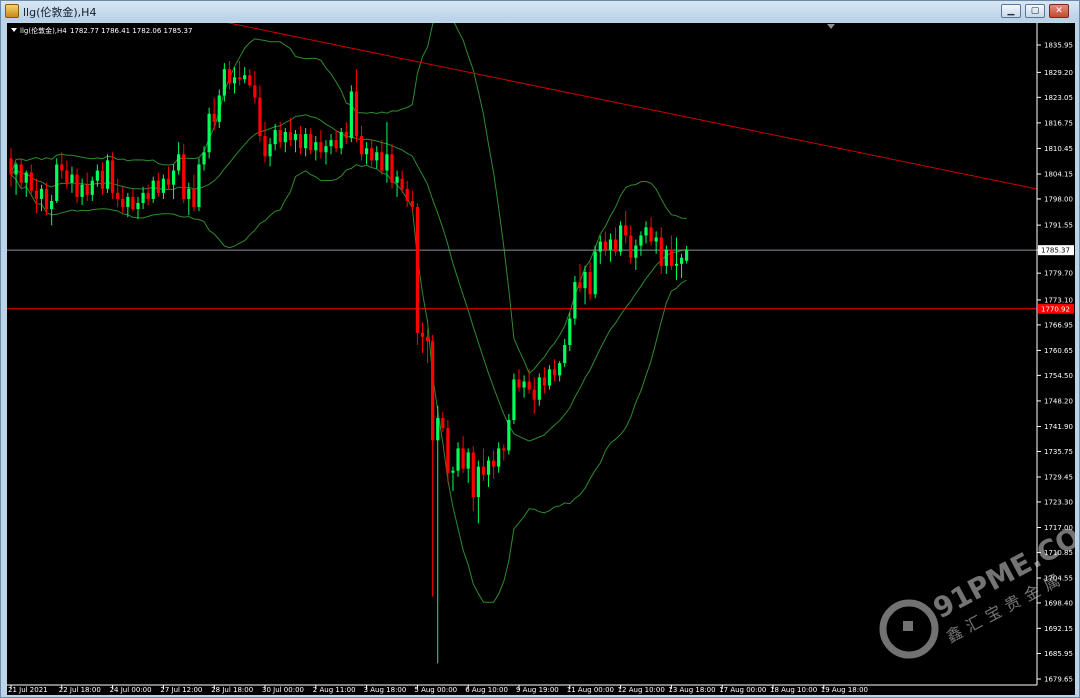 This screenshot has height=698, width=1080. I want to click on close-button: ✕, so click(1059, 11).